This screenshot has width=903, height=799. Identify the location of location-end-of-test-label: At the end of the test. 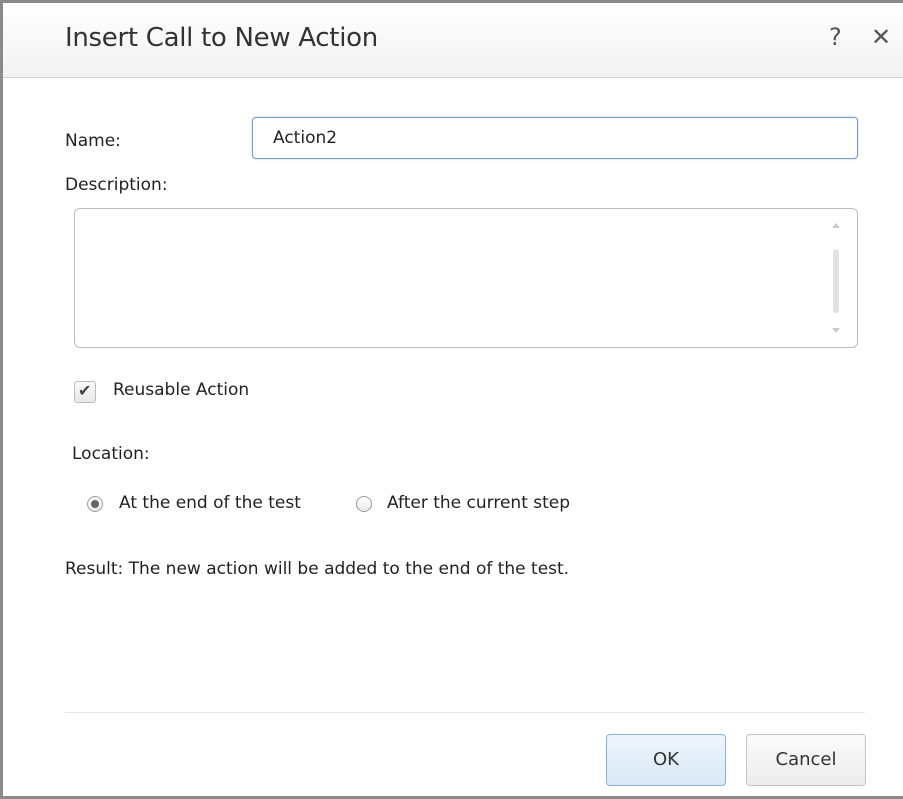
(210, 503).